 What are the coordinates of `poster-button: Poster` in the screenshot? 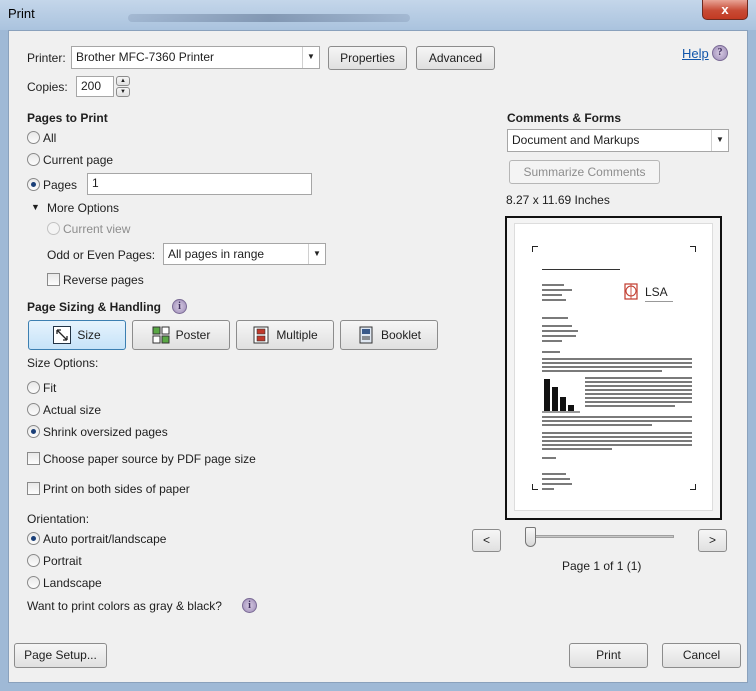 It's located at (181, 335).